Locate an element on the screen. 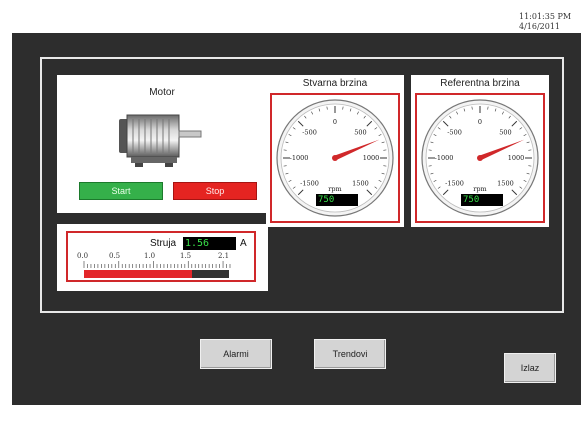 The image size is (581, 421). stop-button: Stop is located at coordinates (215, 191).